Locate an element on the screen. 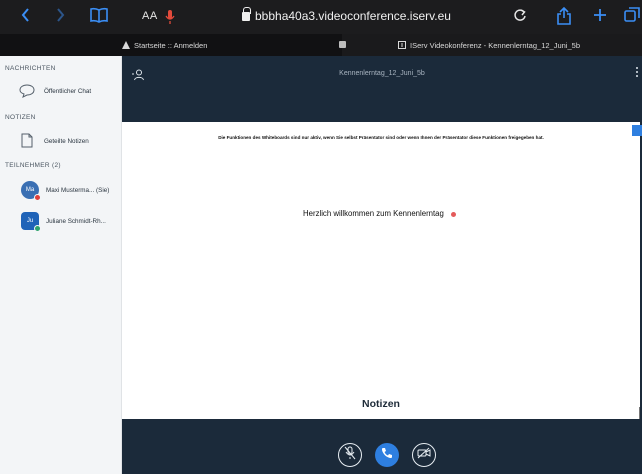 This screenshot has width=642, height=474. reload-icon is located at coordinates (520, 16).